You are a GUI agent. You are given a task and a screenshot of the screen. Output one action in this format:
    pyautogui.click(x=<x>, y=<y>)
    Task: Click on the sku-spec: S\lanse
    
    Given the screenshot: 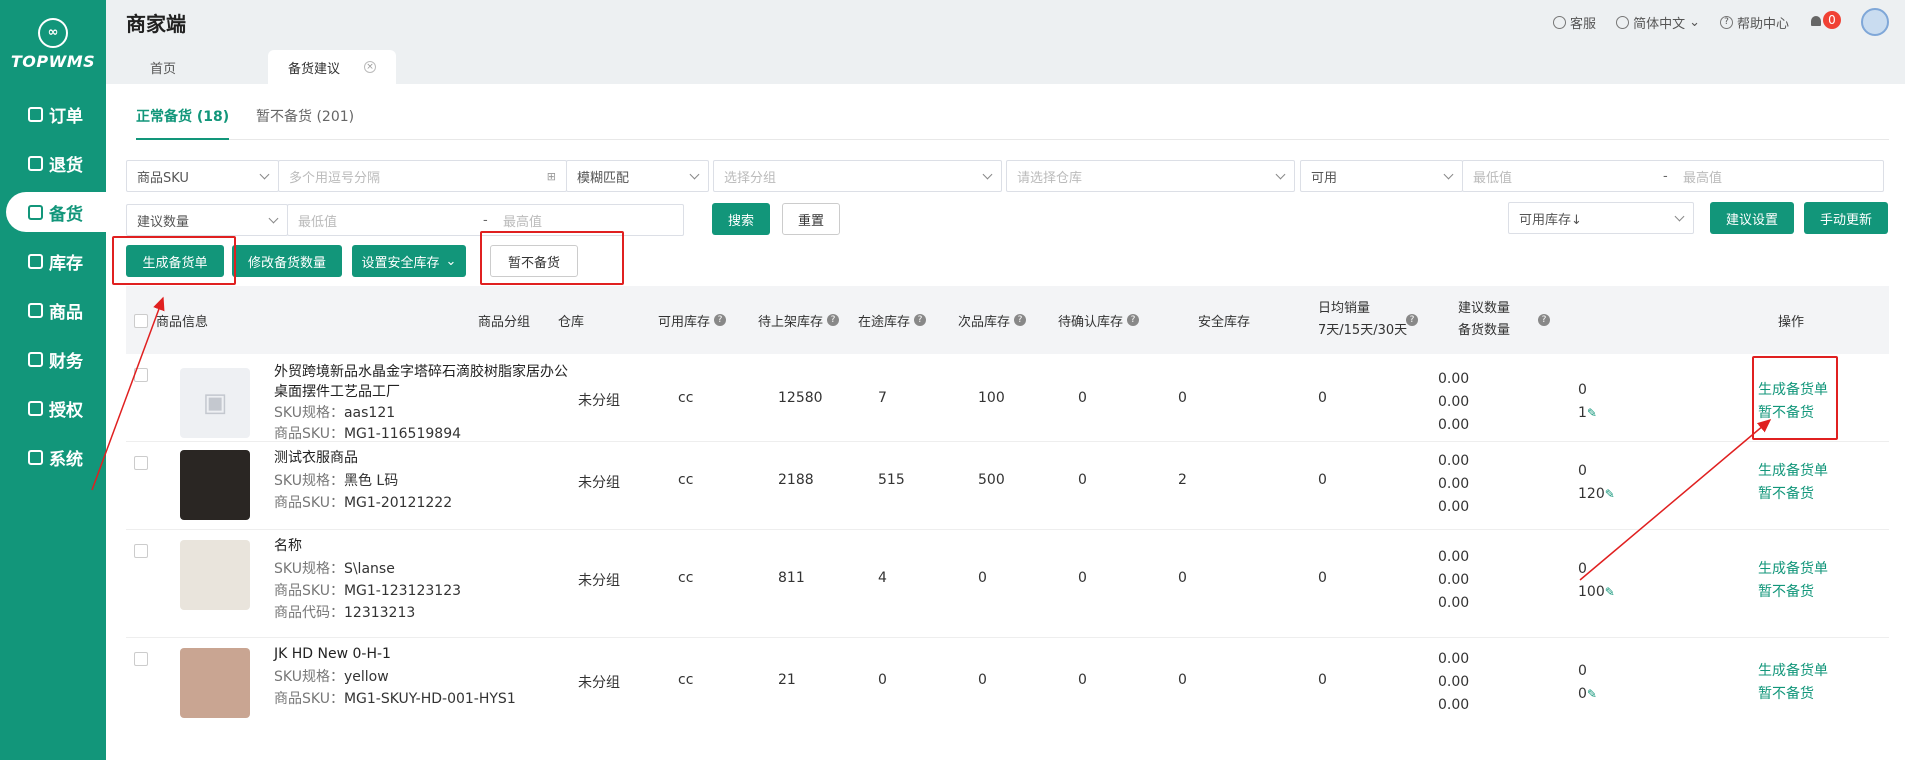 What is the action you would take?
    pyautogui.click(x=369, y=569)
    